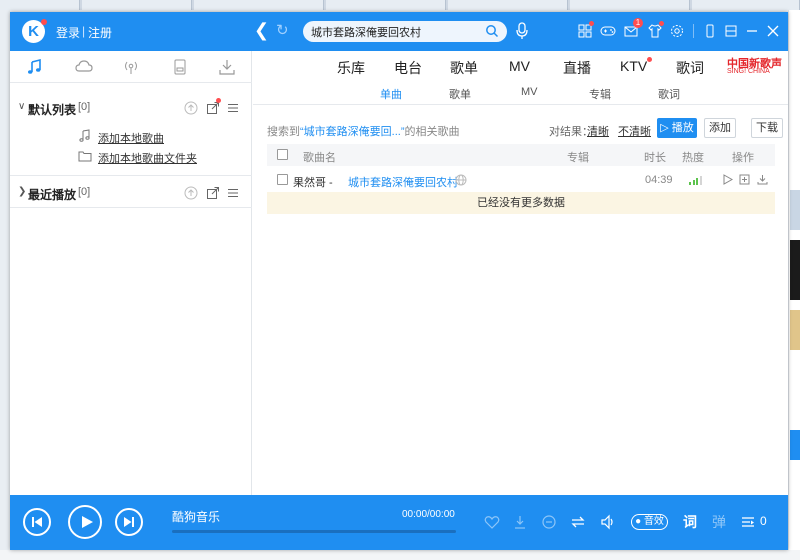 The image size is (800, 560). What do you see at coordinates (634, 131) in the screenshot?
I see `quality-standard-link: 不清晰` at bounding box center [634, 131].